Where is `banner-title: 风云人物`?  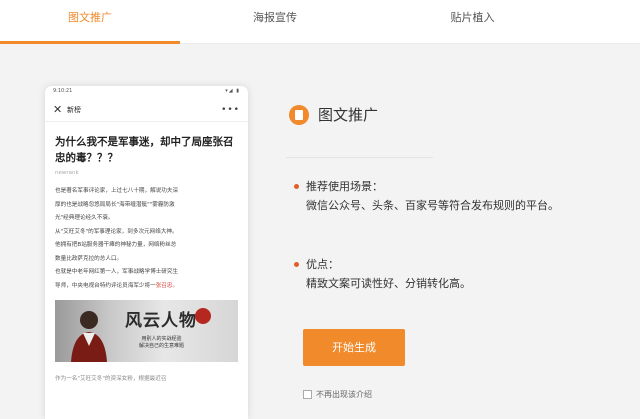 banner-title: 风云人物 is located at coordinates (161, 321).